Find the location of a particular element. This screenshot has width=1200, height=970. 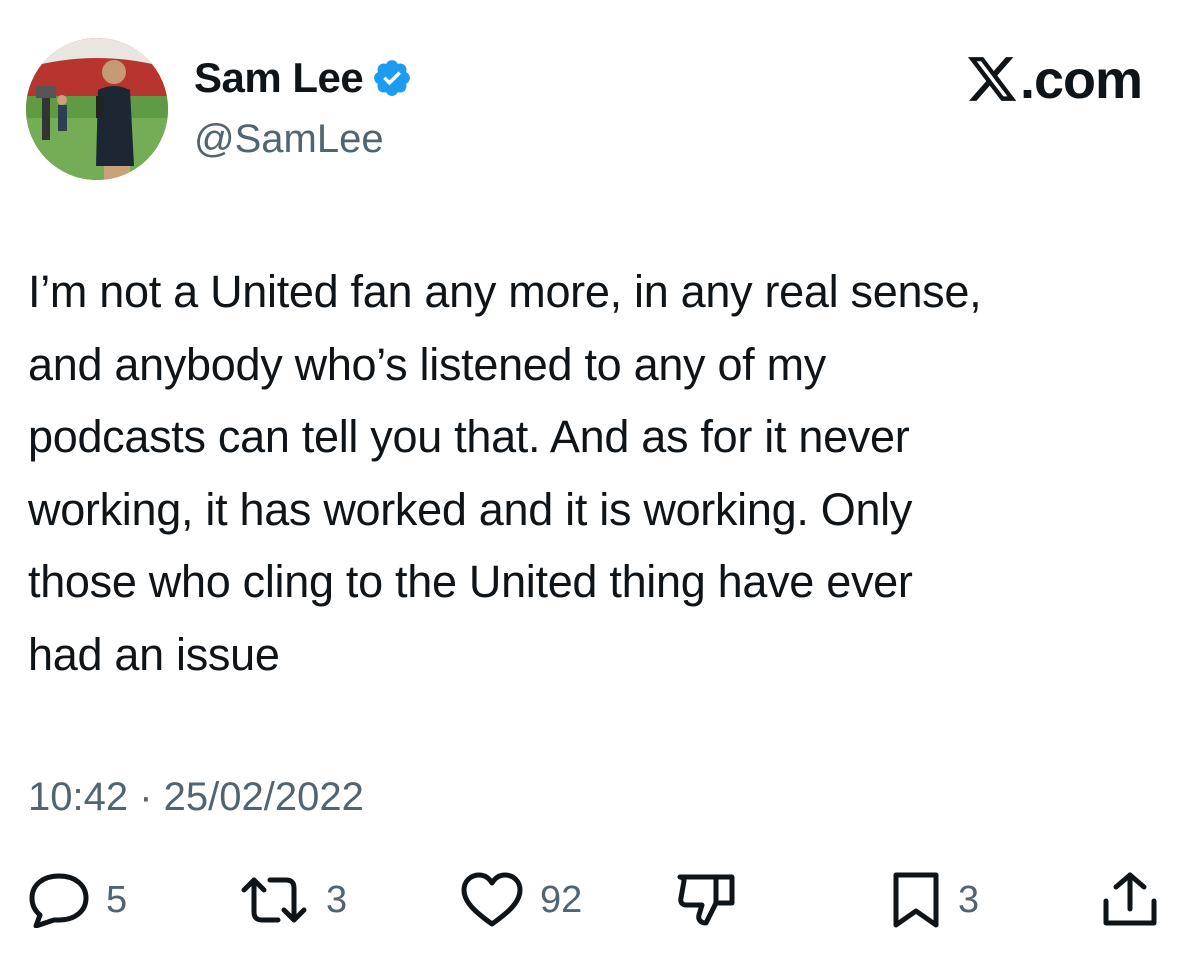

retweet-button: 3 is located at coordinates (292, 900).